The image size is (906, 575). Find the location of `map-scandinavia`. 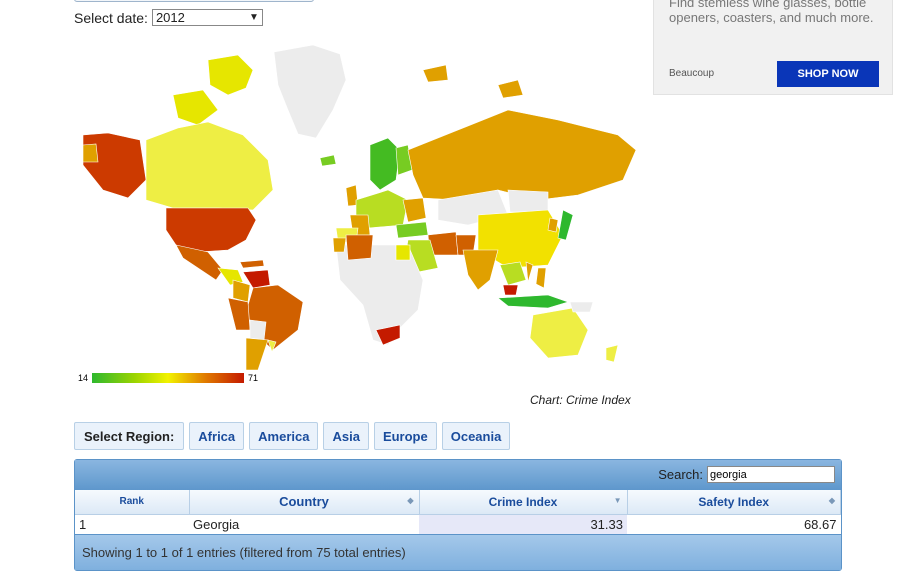

map-scandinavia is located at coordinates (385, 164).